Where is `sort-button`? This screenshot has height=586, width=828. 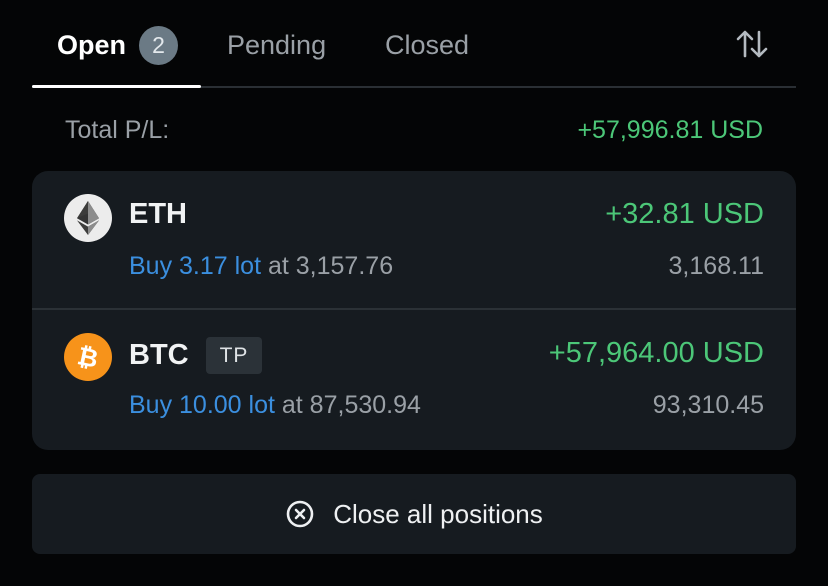
sort-button is located at coordinates (752, 44).